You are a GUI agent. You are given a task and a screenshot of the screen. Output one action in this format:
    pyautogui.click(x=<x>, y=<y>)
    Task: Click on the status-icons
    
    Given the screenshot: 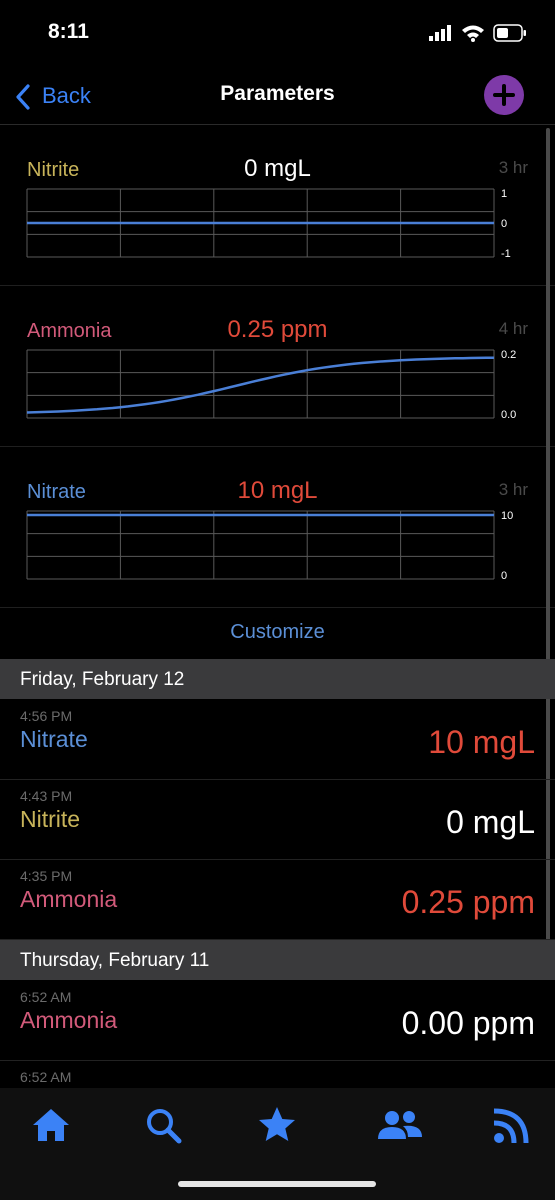 What is the action you would take?
    pyautogui.click(x=479, y=33)
    